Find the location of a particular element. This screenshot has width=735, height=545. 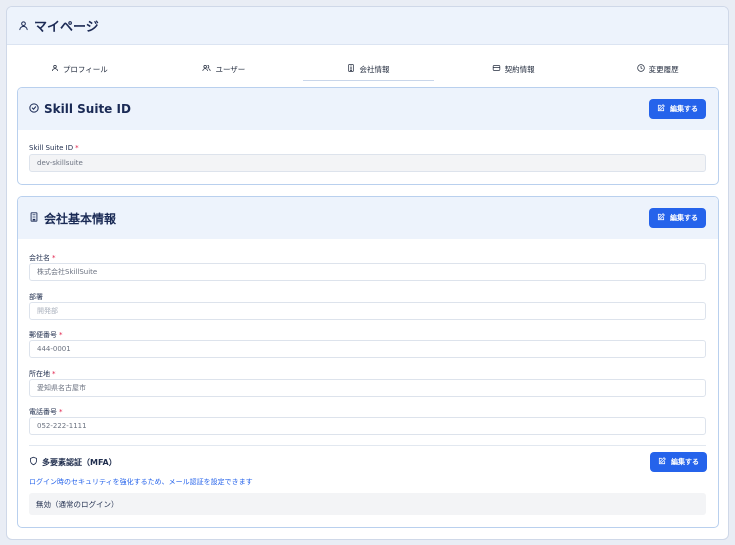

tab-users: ユーザー is located at coordinates (224, 69).